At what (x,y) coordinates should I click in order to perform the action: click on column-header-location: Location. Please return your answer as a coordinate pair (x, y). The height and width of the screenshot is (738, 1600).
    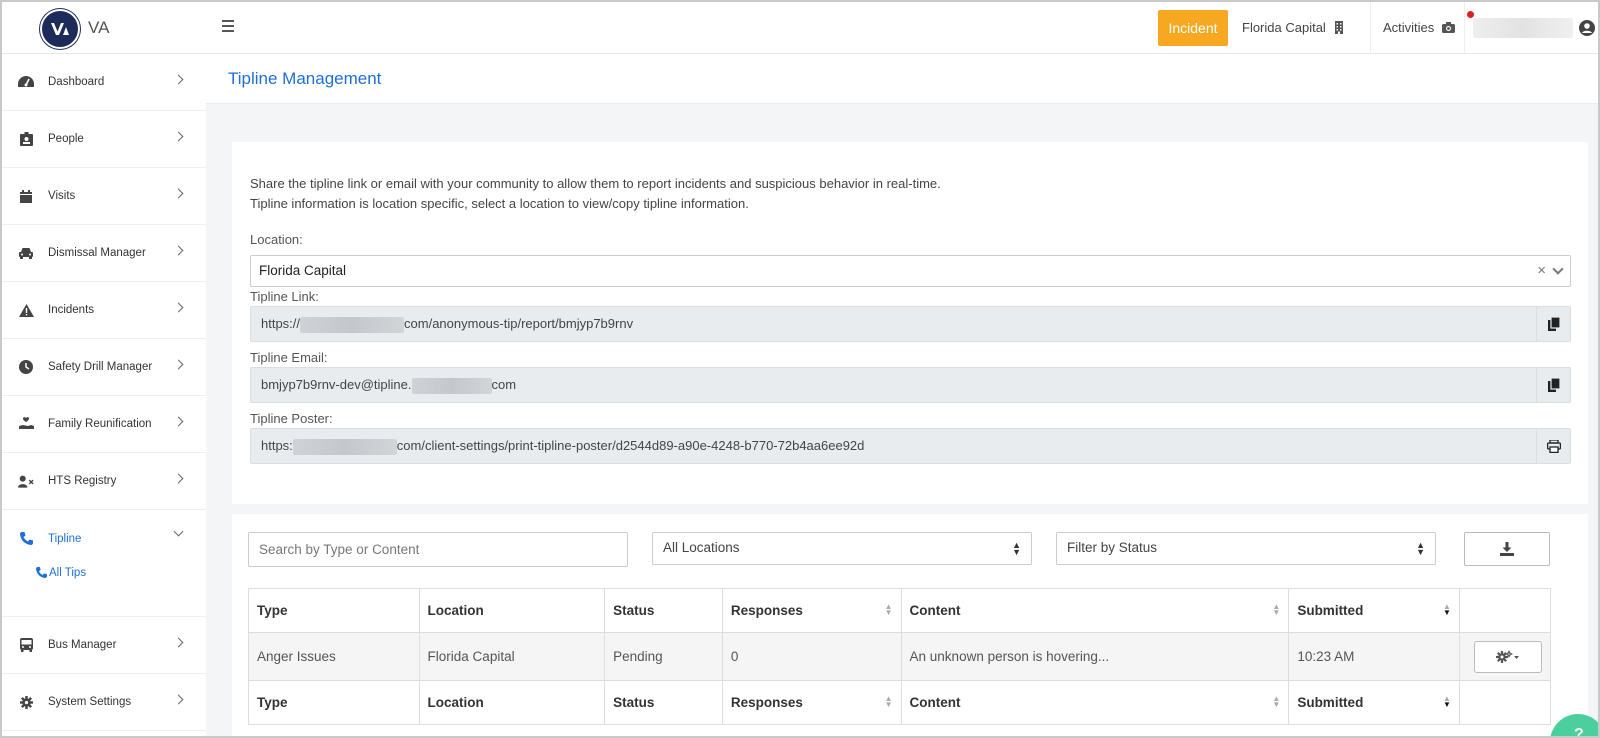
    Looking at the image, I should click on (512, 610).